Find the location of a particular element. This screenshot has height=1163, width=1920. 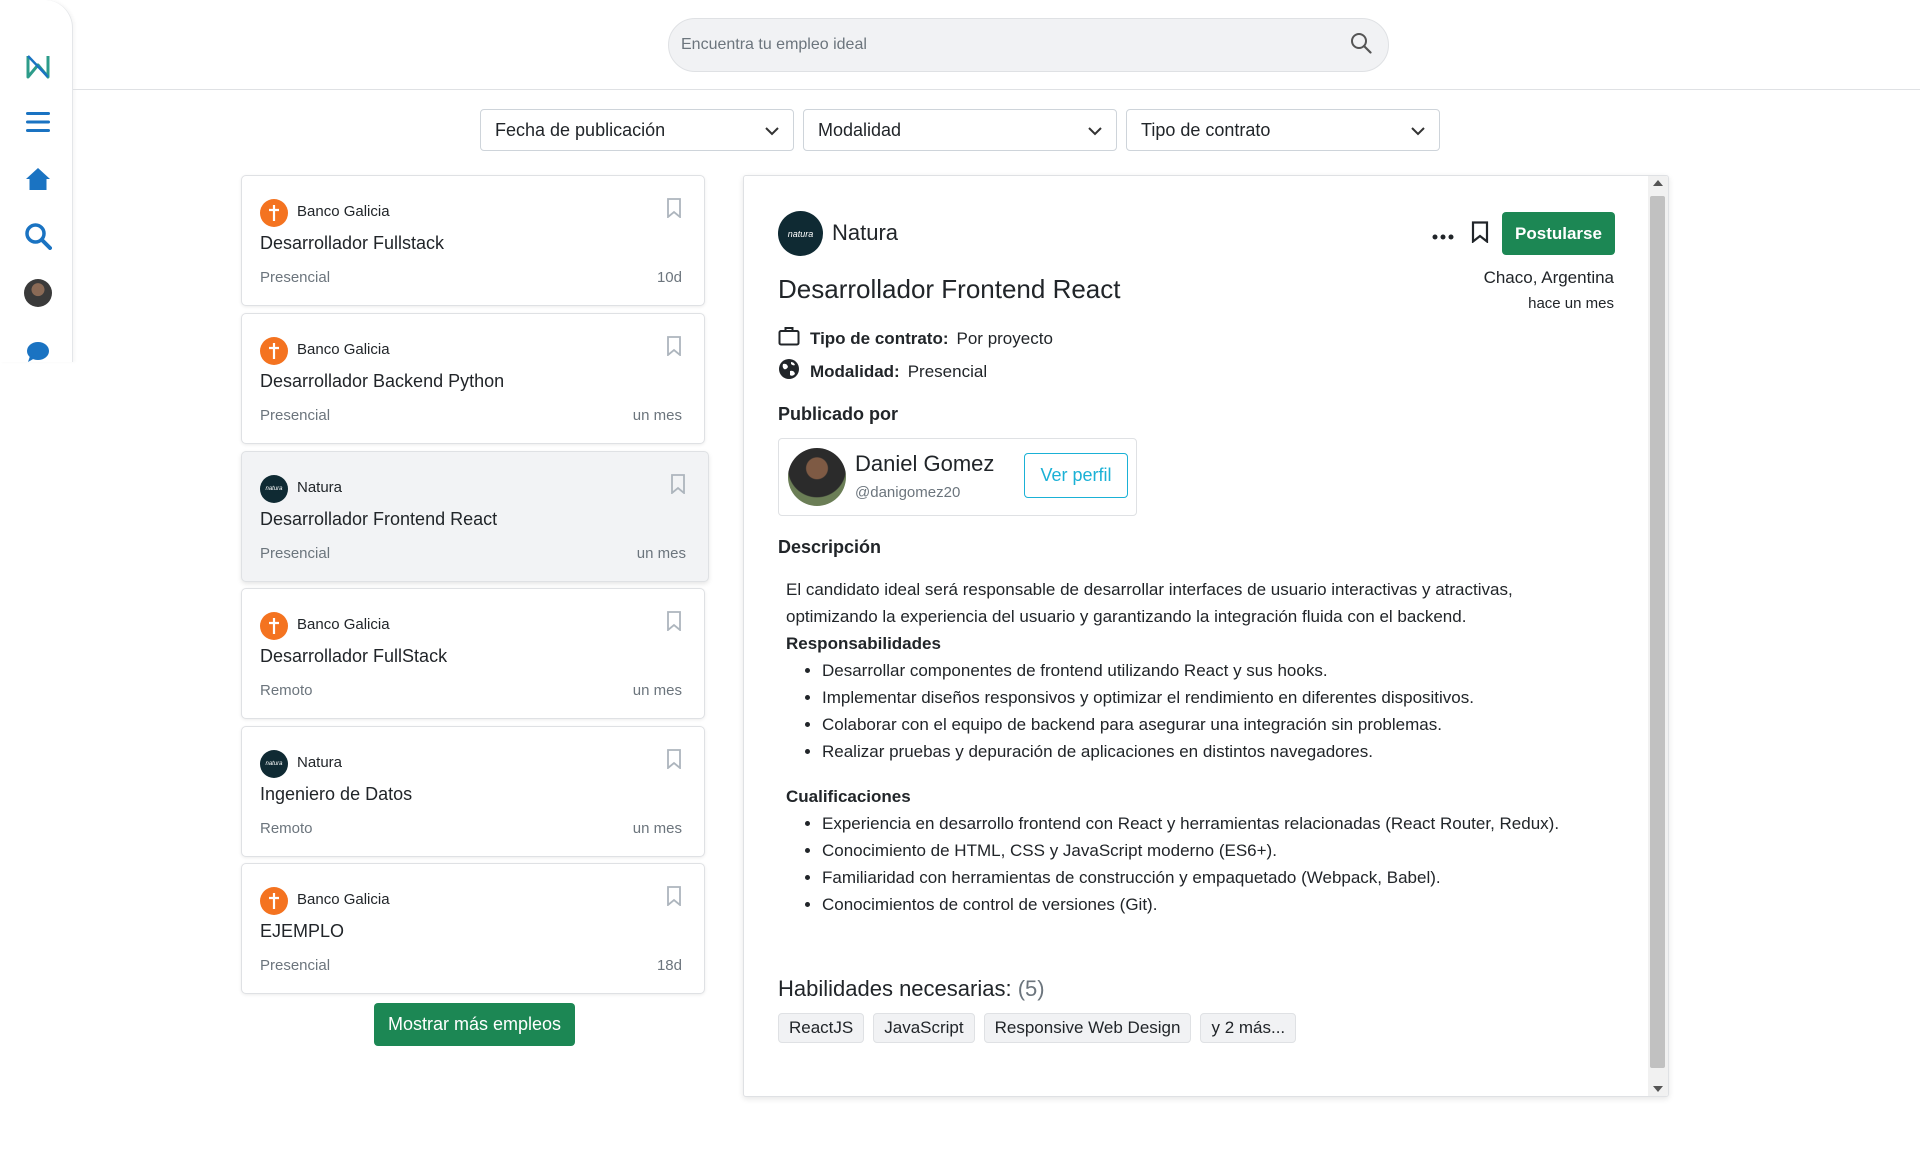

job-title: EJEMPLO is located at coordinates (302, 931).